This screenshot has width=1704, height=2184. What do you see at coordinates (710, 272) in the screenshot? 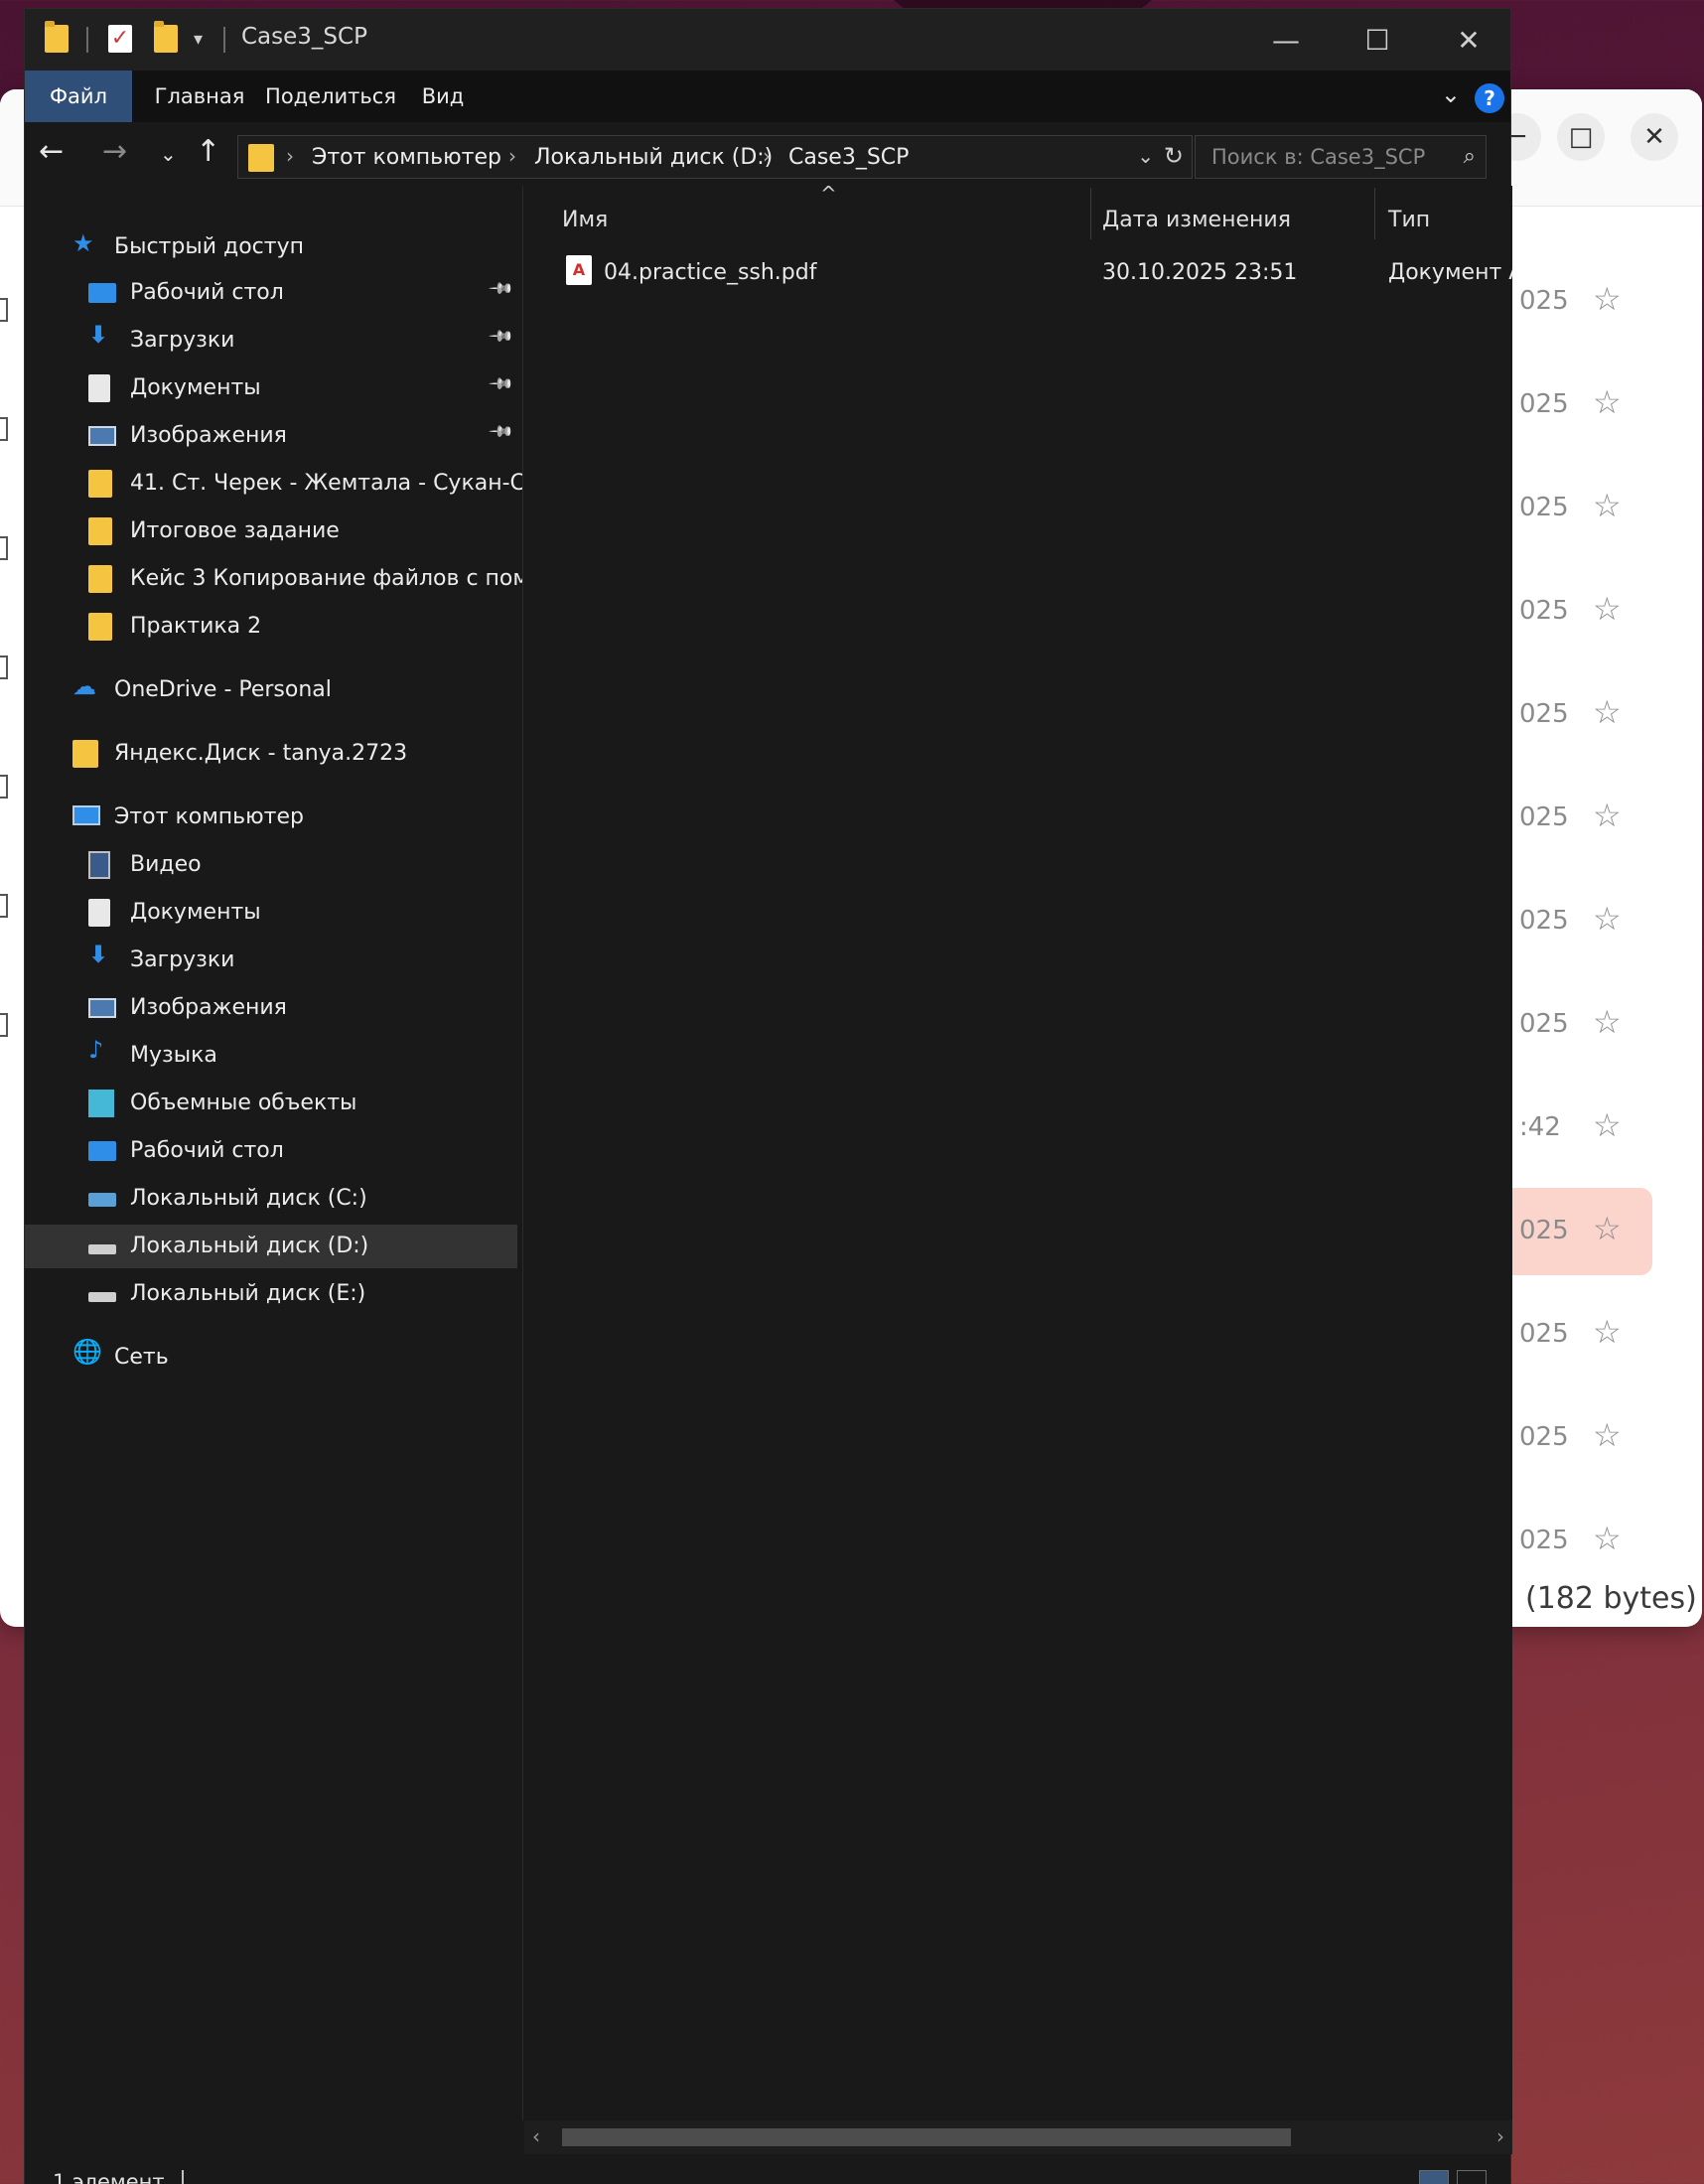
I see `file-name: 04.practice_ssh.pdf` at bounding box center [710, 272].